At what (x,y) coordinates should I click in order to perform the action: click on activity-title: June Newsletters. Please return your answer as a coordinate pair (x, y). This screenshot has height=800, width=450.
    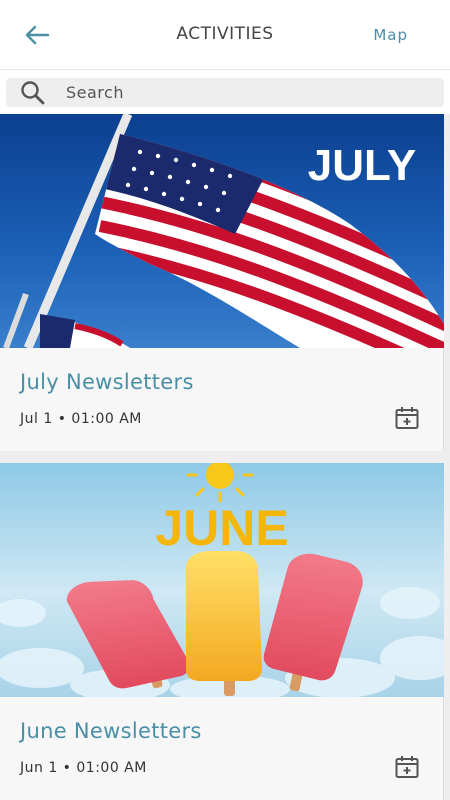
    Looking at the image, I should click on (111, 731).